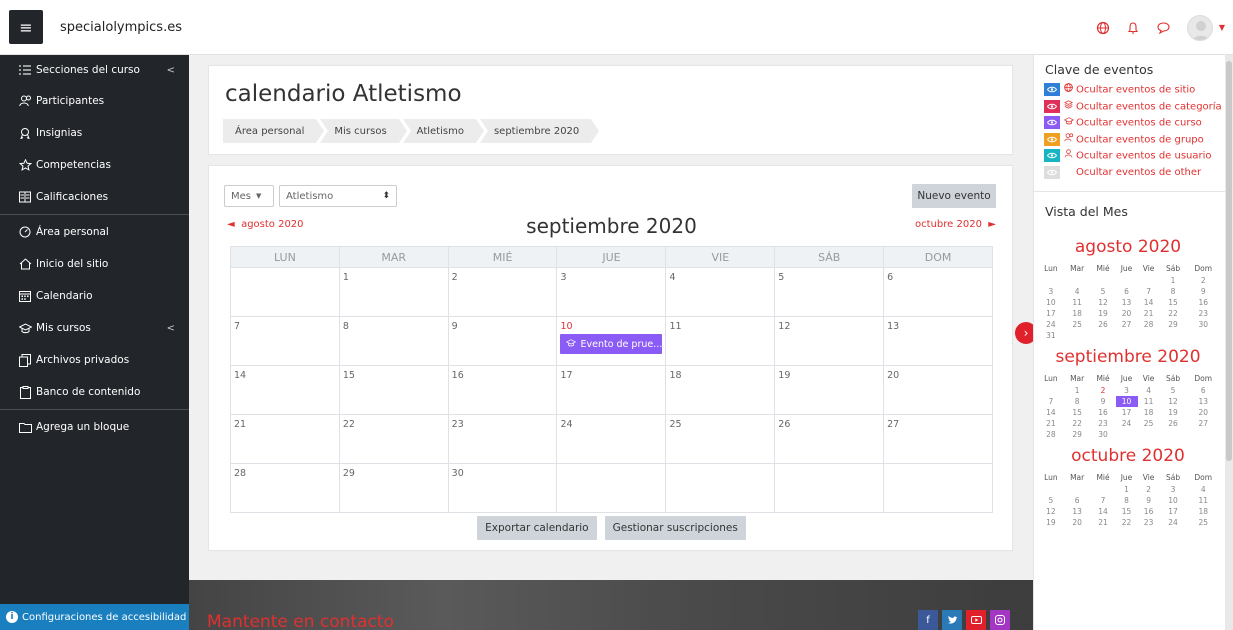 This screenshot has width=1233, height=630. I want to click on twitter-icon, so click(952, 620).